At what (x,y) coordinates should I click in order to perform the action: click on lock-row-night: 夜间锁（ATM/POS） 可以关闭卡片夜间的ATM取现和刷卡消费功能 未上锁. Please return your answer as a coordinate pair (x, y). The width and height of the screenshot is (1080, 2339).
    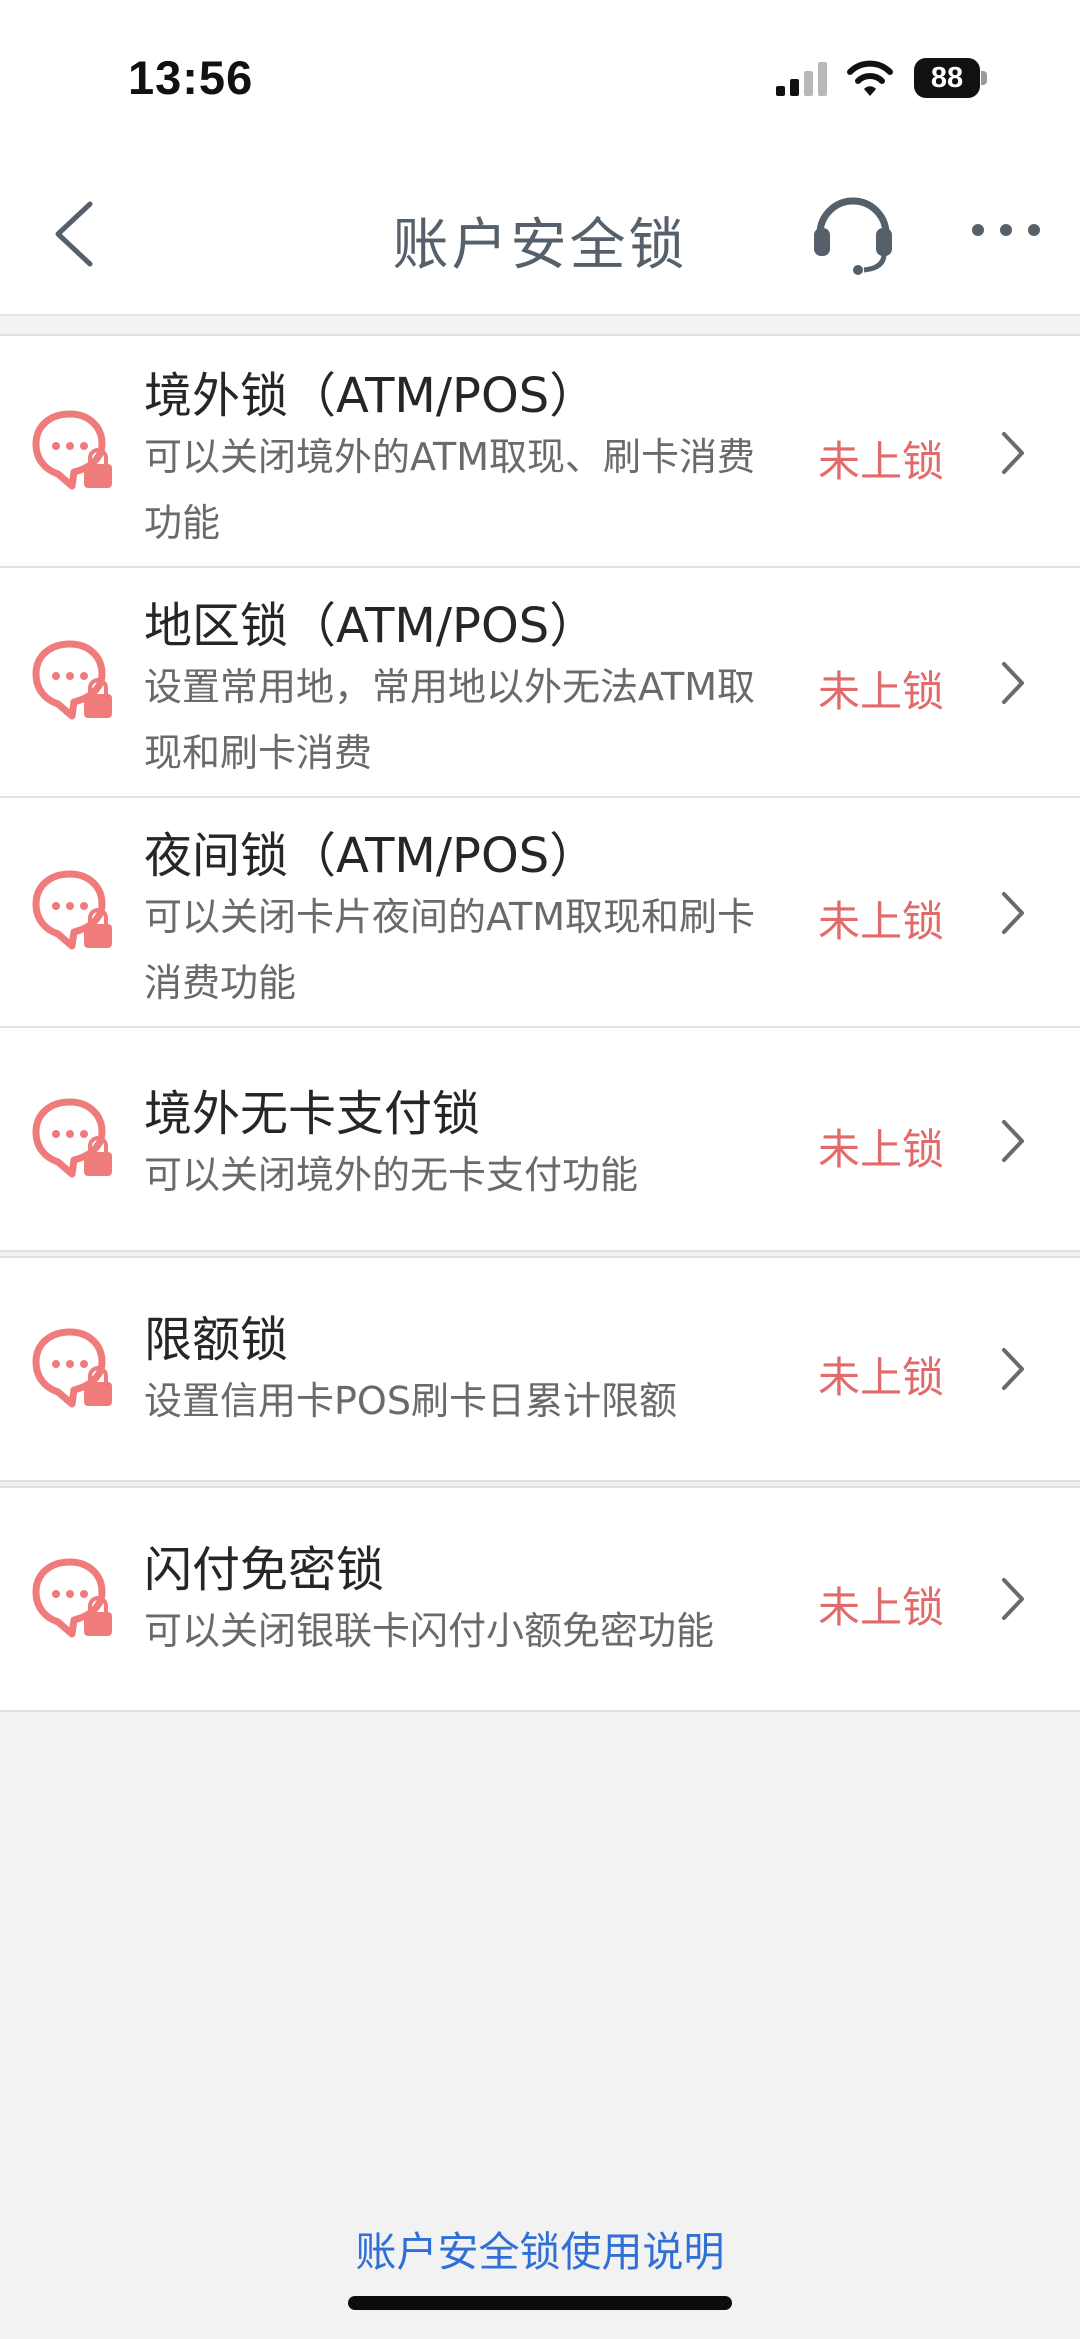
    Looking at the image, I should click on (540, 912).